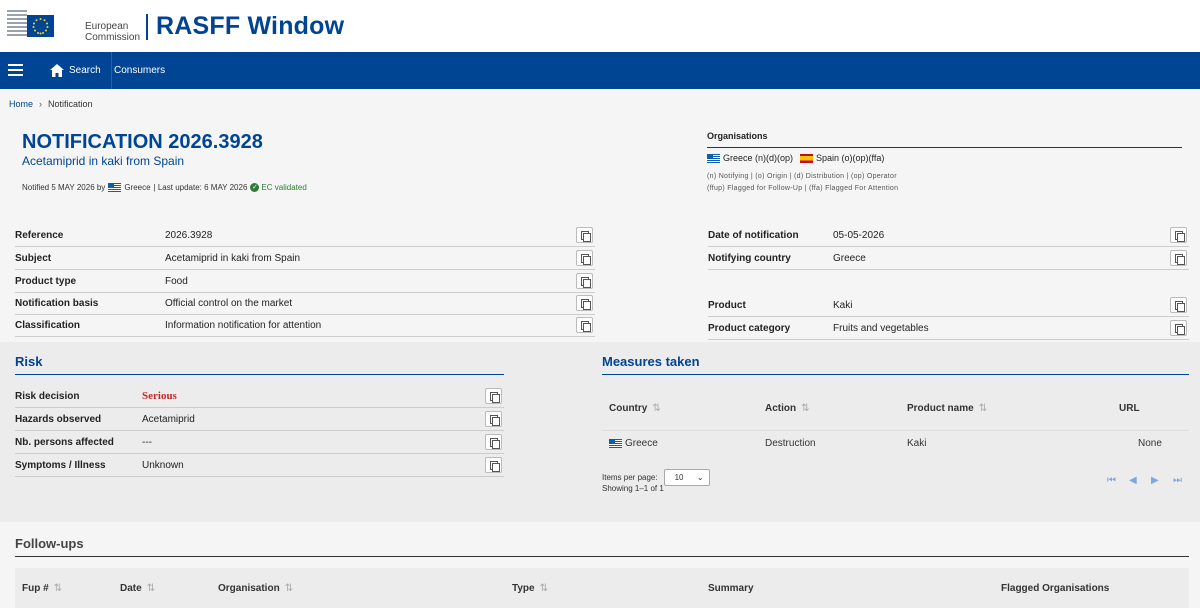 The width and height of the screenshot is (1200, 608). Describe the element at coordinates (57, 70) in the screenshot. I see `home-icon` at that location.